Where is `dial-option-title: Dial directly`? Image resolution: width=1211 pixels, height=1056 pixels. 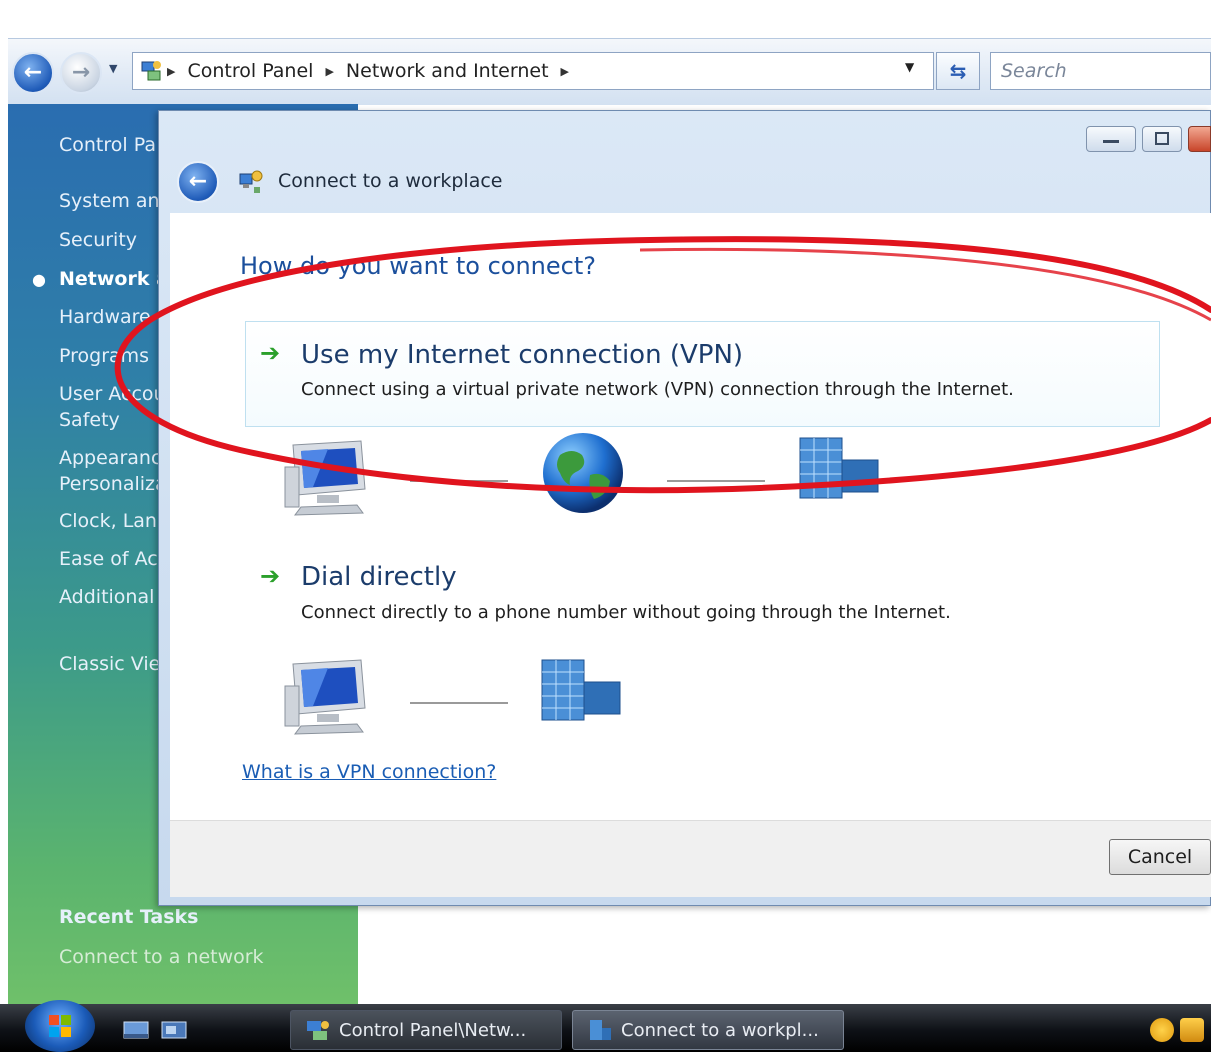 dial-option-title: Dial directly is located at coordinates (379, 577).